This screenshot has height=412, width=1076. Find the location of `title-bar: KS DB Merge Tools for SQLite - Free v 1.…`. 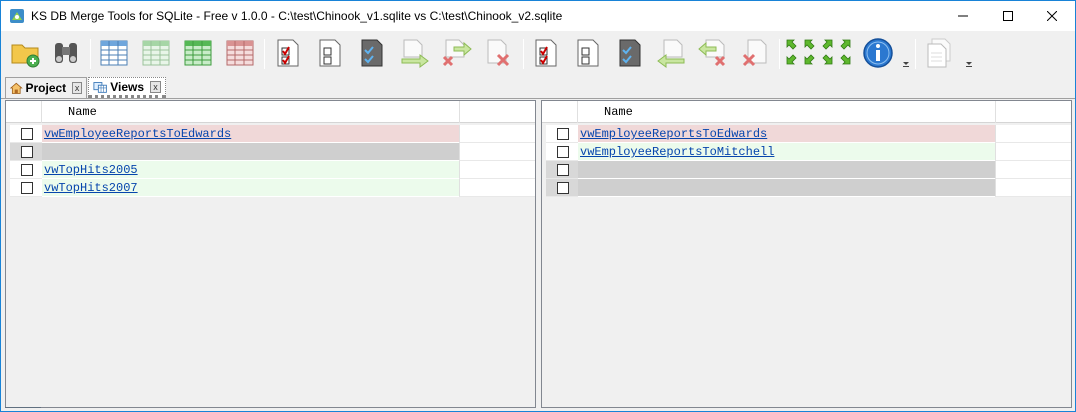

title-bar: KS DB Merge Tools for SQLite - Free v 1.… is located at coordinates (538, 16).